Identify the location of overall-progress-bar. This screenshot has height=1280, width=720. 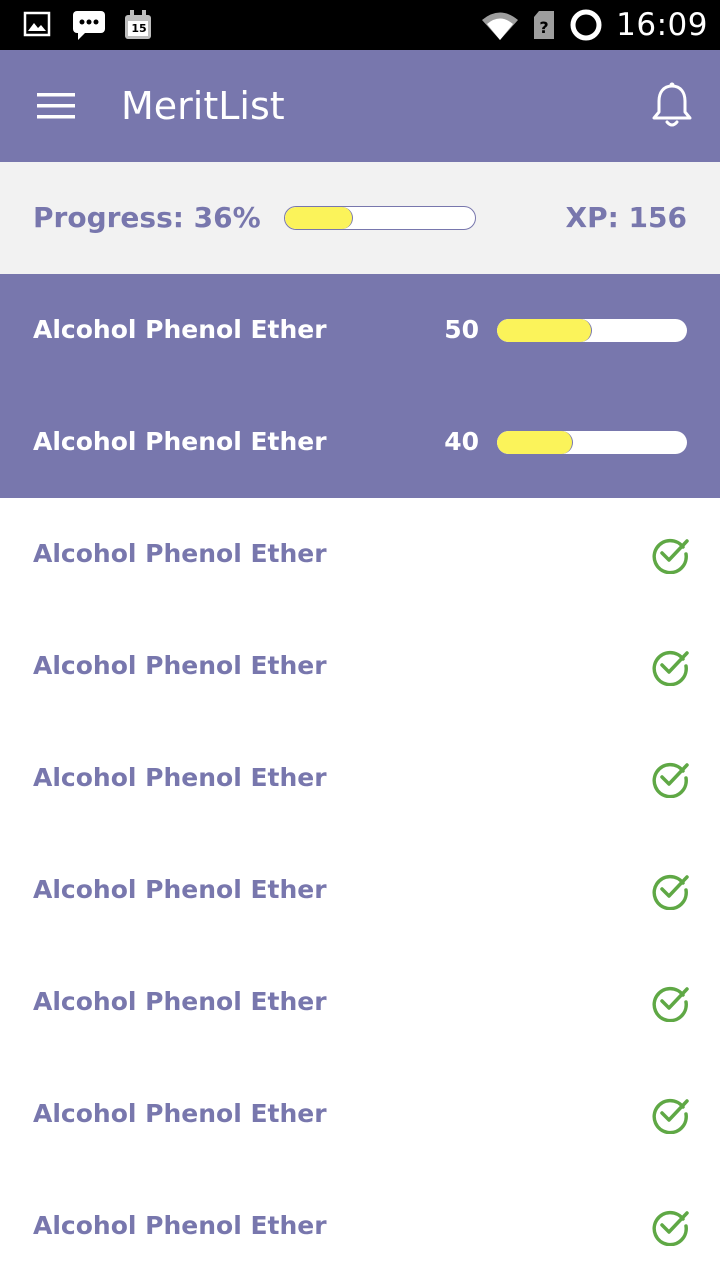
(380, 218).